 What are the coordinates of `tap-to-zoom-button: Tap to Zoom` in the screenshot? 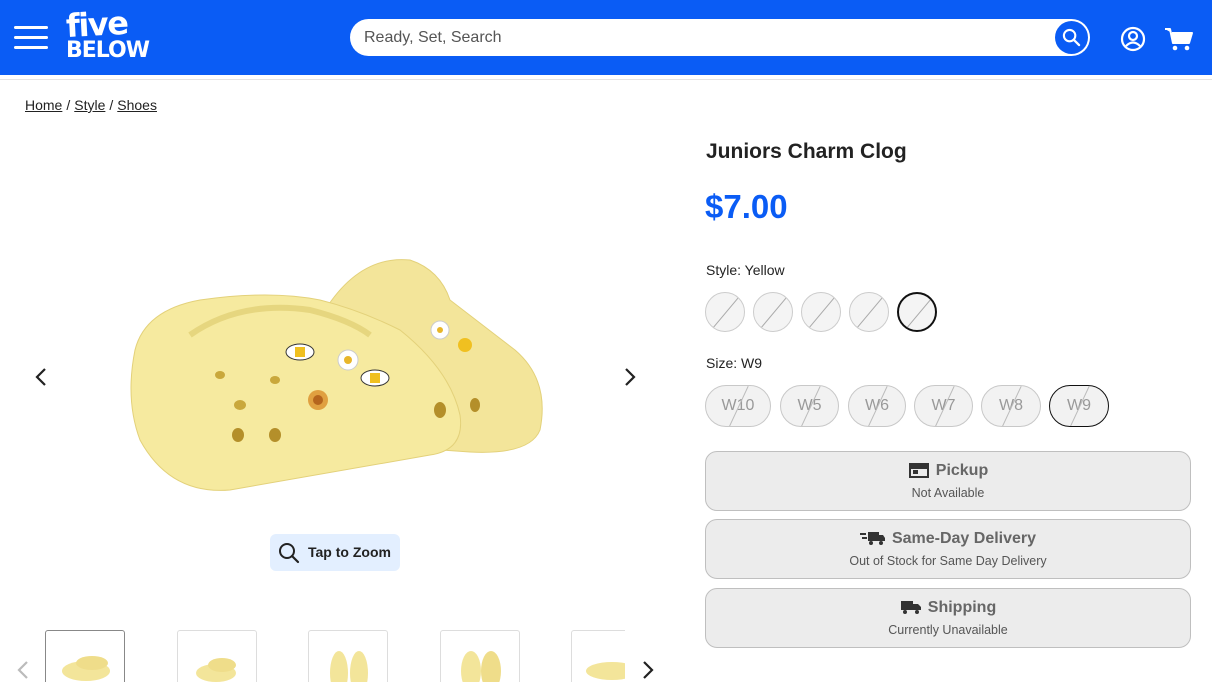 It's located at (335, 552).